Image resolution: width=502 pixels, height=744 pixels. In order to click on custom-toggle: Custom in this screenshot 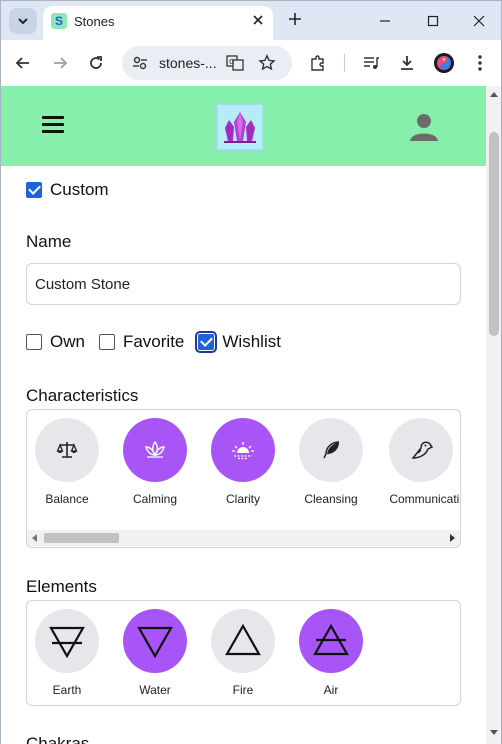, I will do `click(67, 190)`.